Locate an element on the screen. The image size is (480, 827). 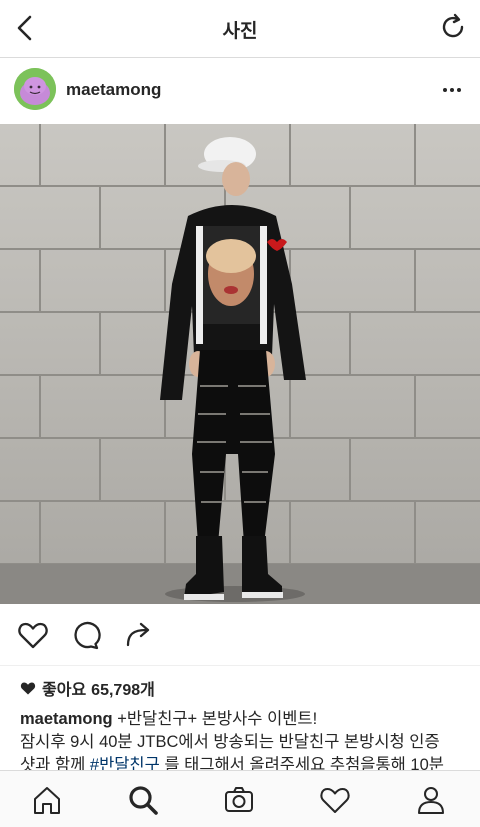
caption-line: 잠시후 9시 40분 JTBC에서 방송되는 반달친구 본방시청 인증 is located at coordinates (230, 742).